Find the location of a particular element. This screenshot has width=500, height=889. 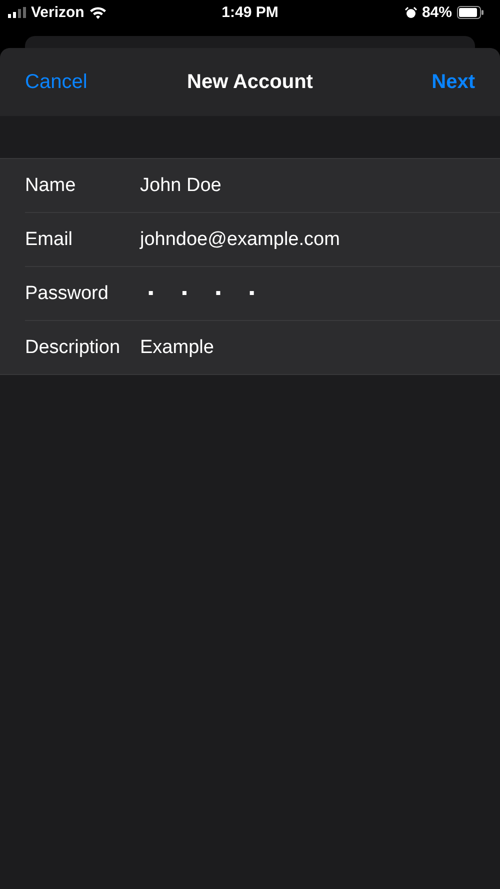

carrier-name: Verizon is located at coordinates (57, 12).